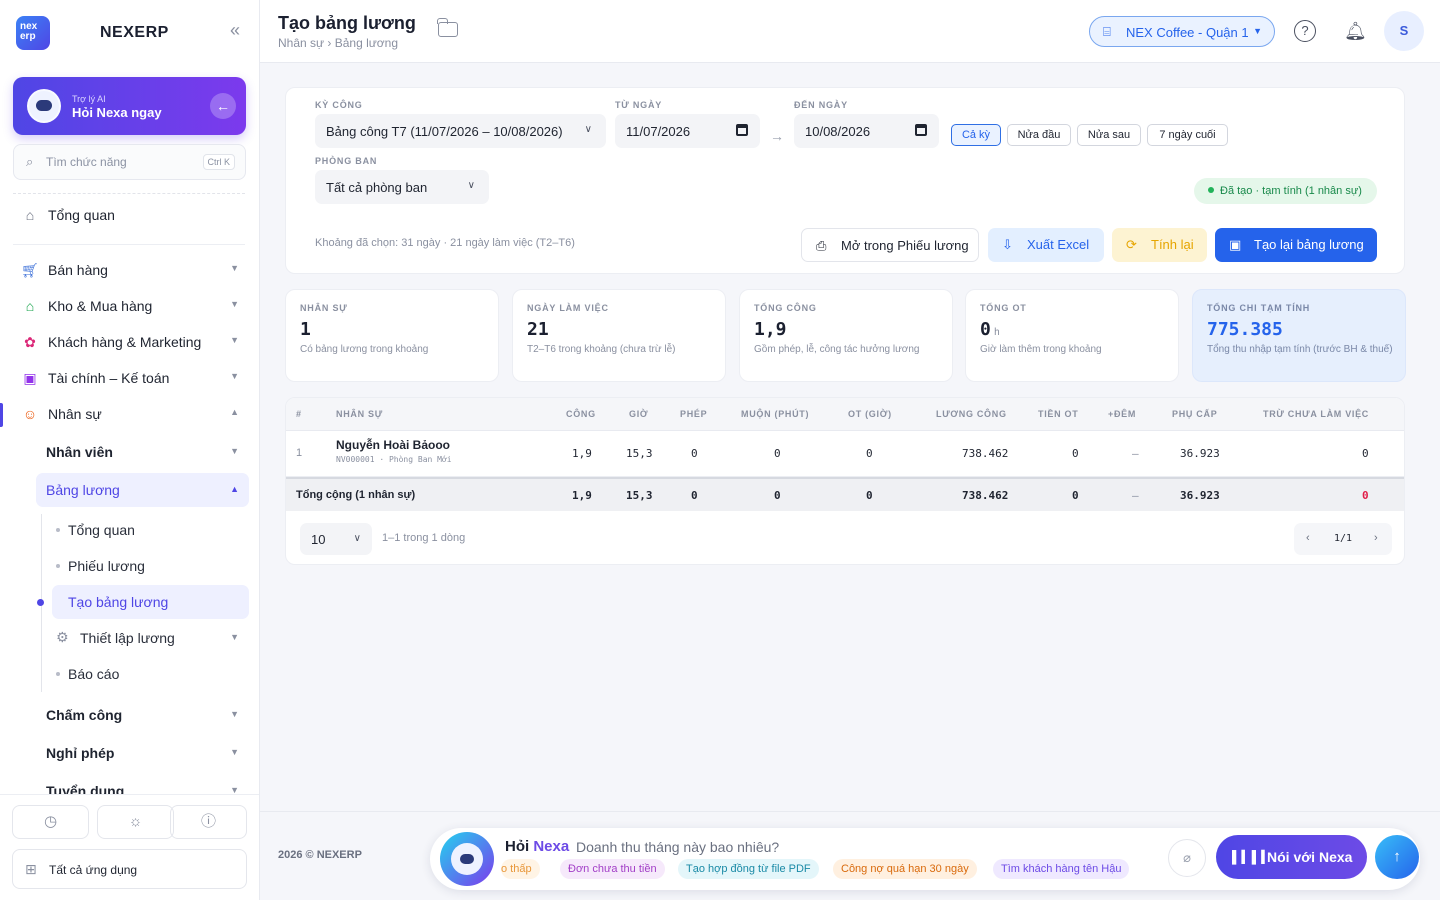  I want to click on suggestion-chip: Đơn chưa thu tiền, so click(612, 869).